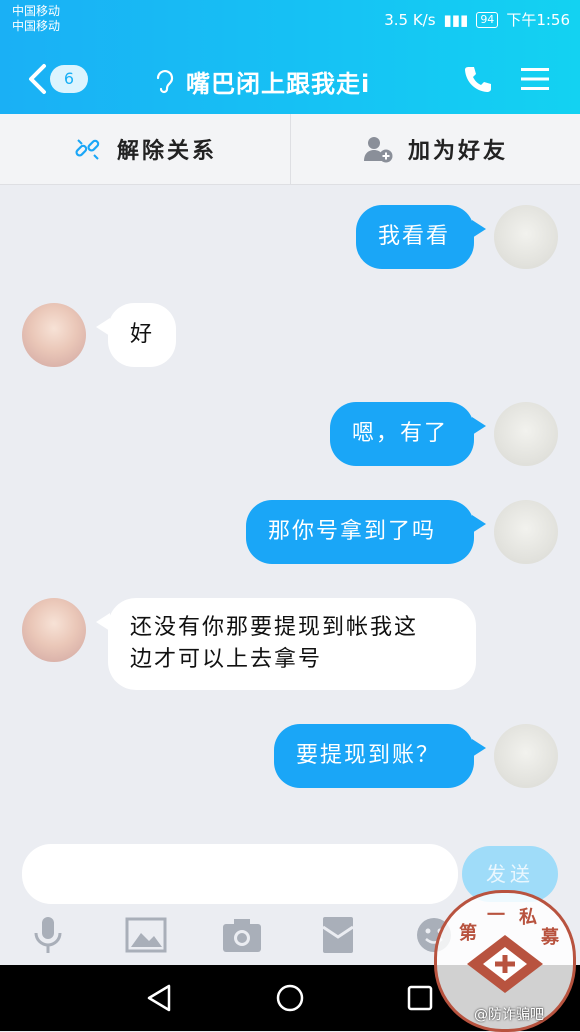 Image resolution: width=580 pixels, height=1032 pixels. Describe the element at coordinates (87, 149) in the screenshot. I see `broken-link-icon` at that location.